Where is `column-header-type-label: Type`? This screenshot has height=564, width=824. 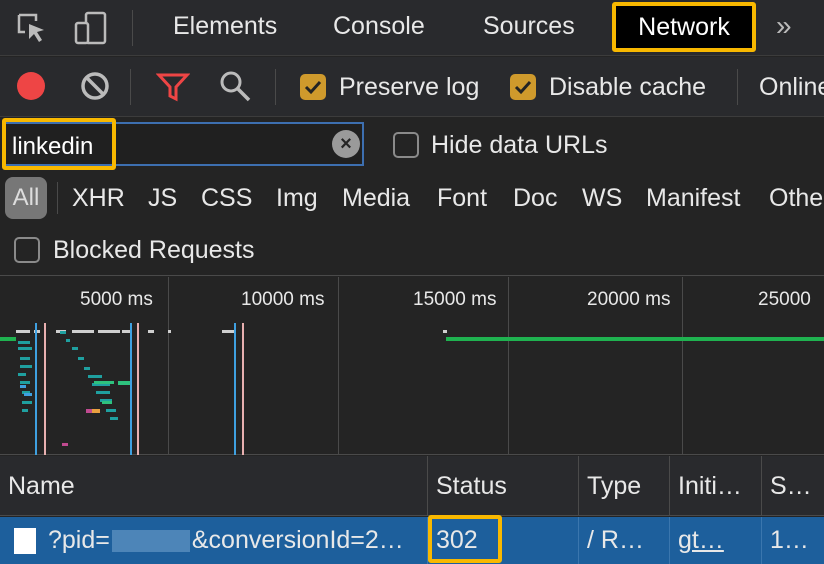 column-header-type-label: Type is located at coordinates (614, 485).